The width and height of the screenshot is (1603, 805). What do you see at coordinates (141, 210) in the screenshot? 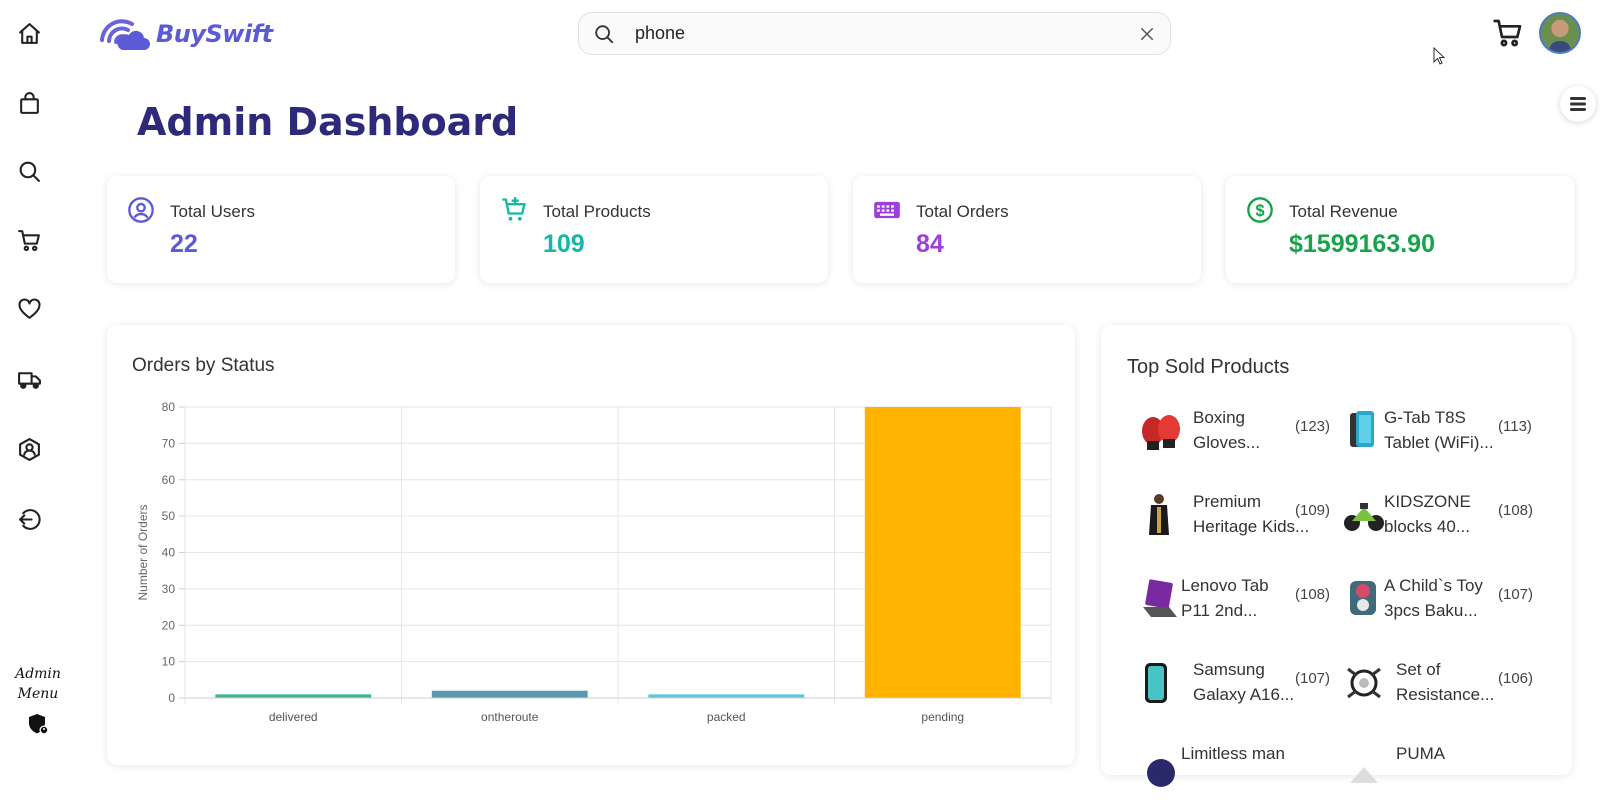
I see `user-circle-icon` at bounding box center [141, 210].